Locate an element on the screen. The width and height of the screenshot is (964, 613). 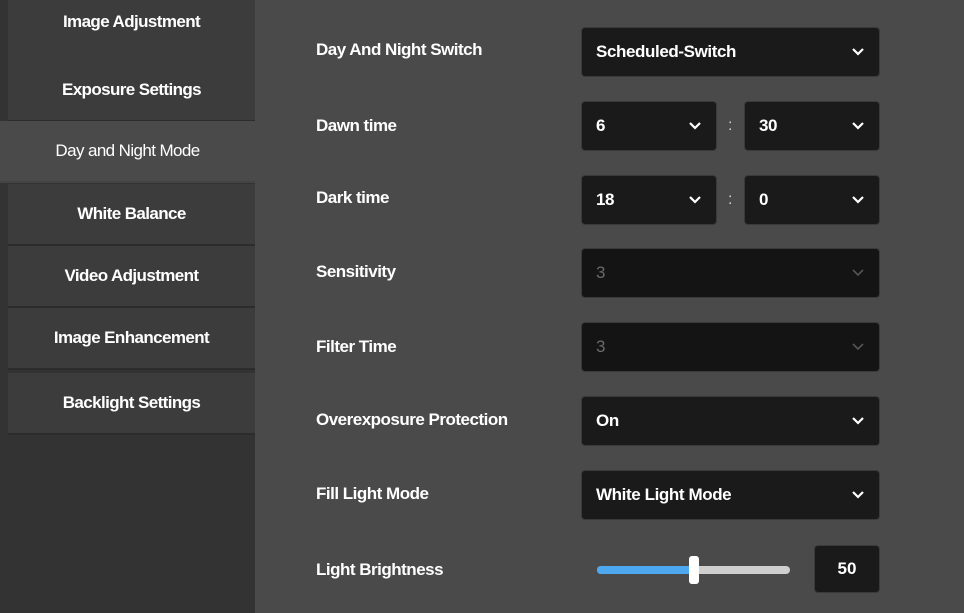
overexposure-protection-label: Overexposure Protection is located at coordinates (412, 419).